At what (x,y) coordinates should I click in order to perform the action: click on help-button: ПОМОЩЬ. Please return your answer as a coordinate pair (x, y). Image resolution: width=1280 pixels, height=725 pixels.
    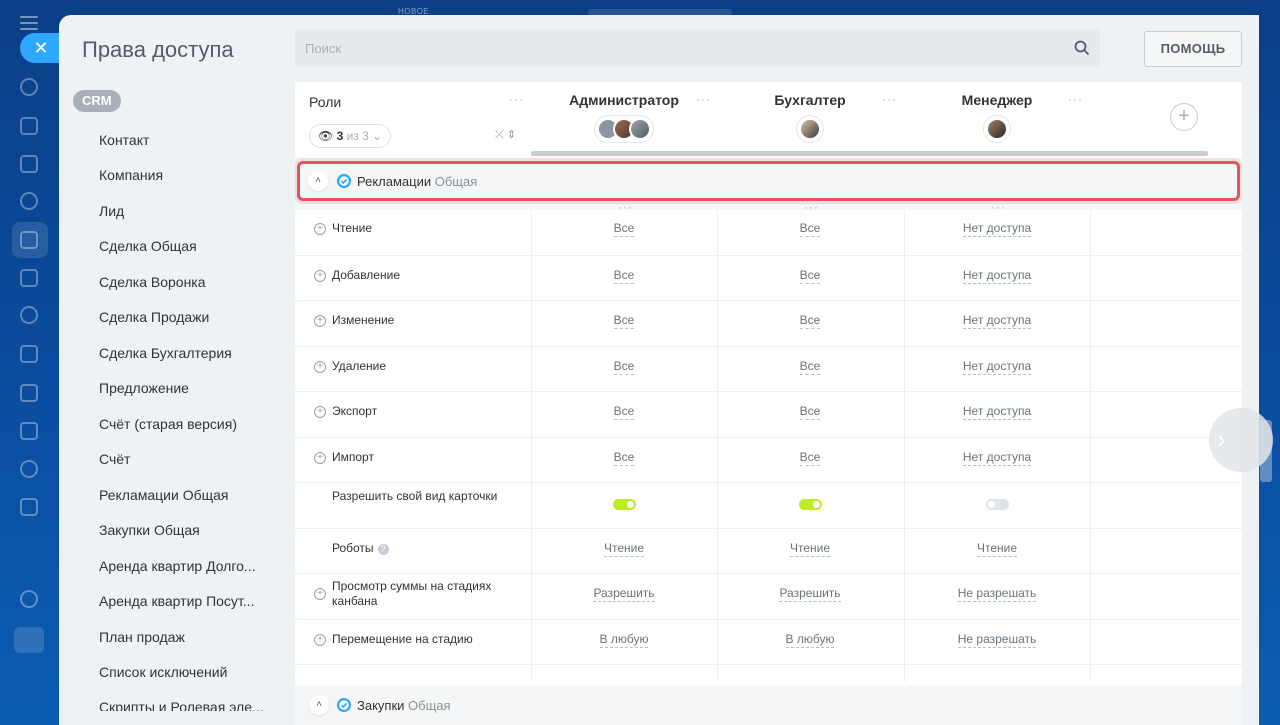
    Looking at the image, I should click on (1193, 49).